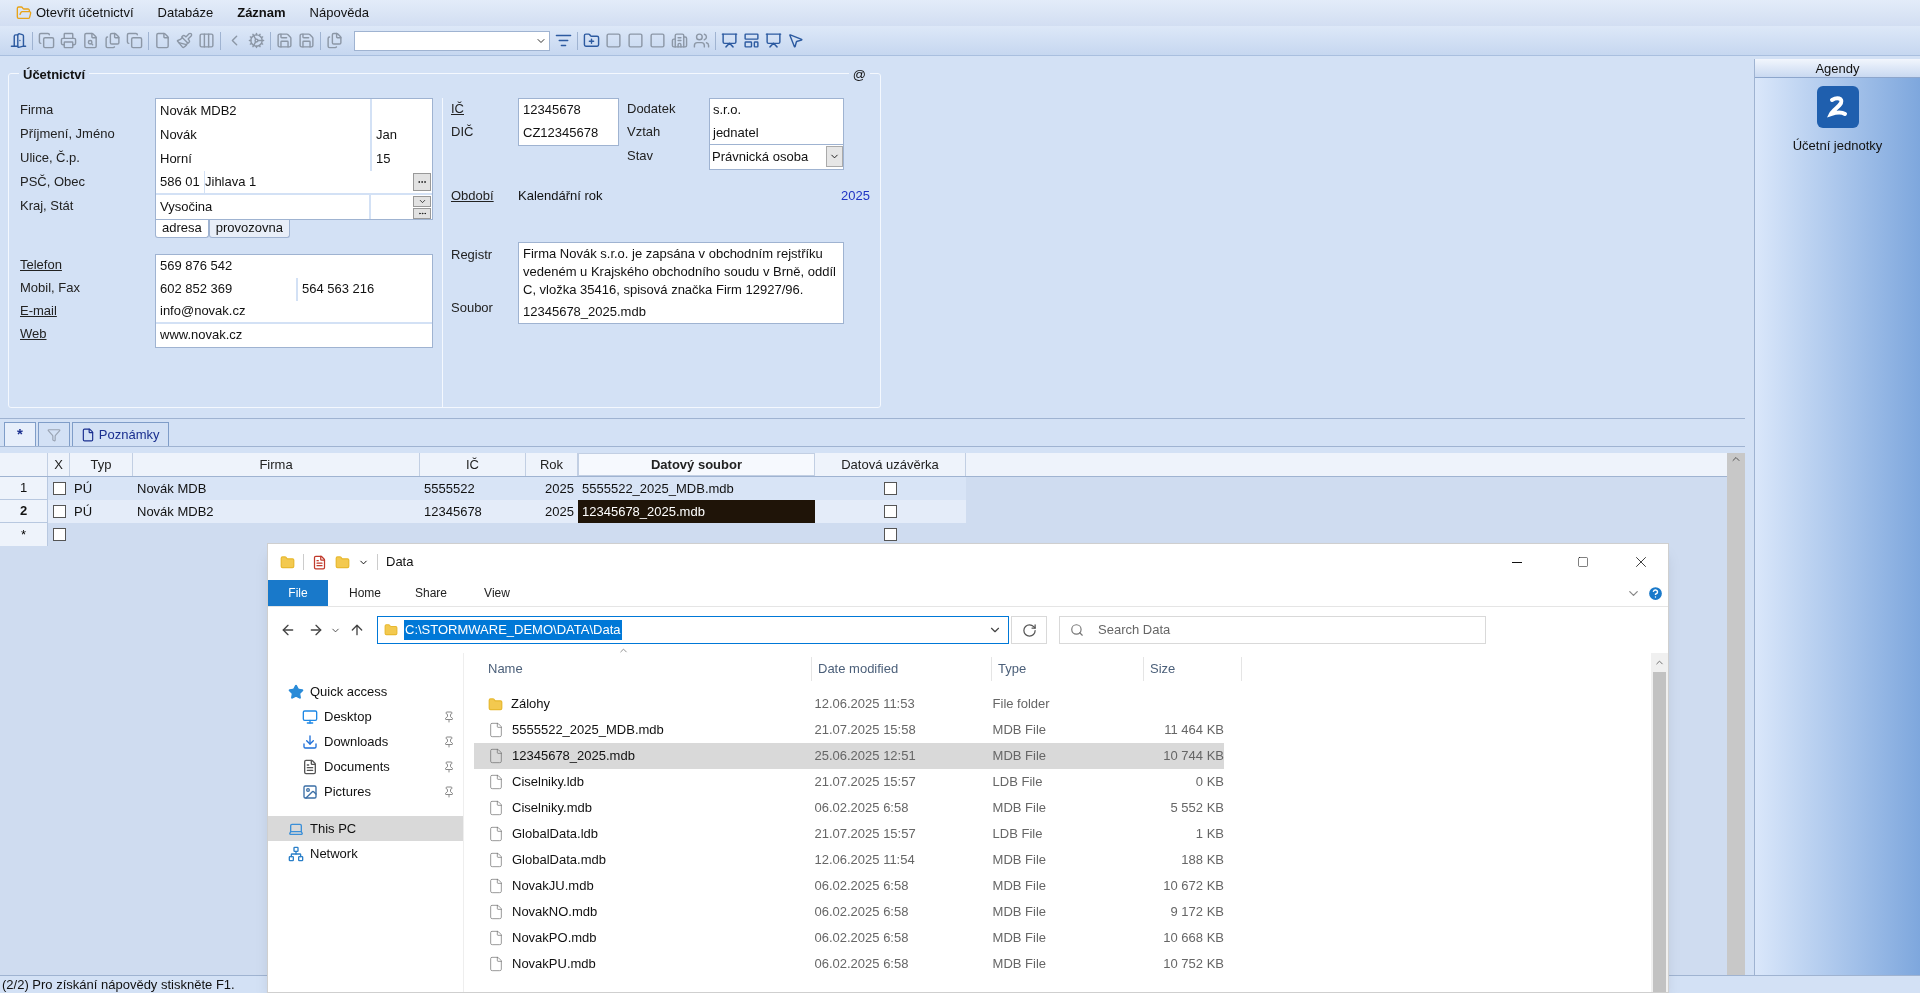 The height and width of the screenshot is (993, 1920). What do you see at coordinates (681, 271) in the screenshot?
I see `register-text: Firma Novák s.r.o. je zapsána v obchodním rejstříku vedeném u Krajského obchodního soudu v Brně, oddíl C, vložka 35416, spisová značka Firm 12927/96.` at bounding box center [681, 271].